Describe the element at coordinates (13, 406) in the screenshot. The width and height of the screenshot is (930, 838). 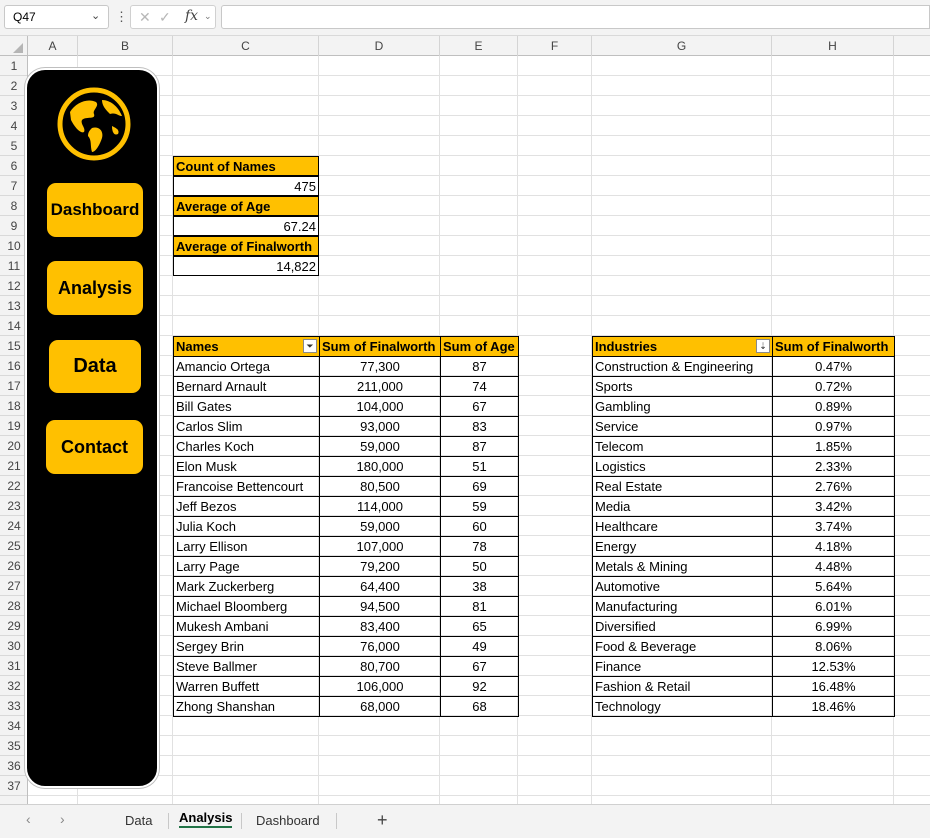
I see `row-header: 18` at that location.